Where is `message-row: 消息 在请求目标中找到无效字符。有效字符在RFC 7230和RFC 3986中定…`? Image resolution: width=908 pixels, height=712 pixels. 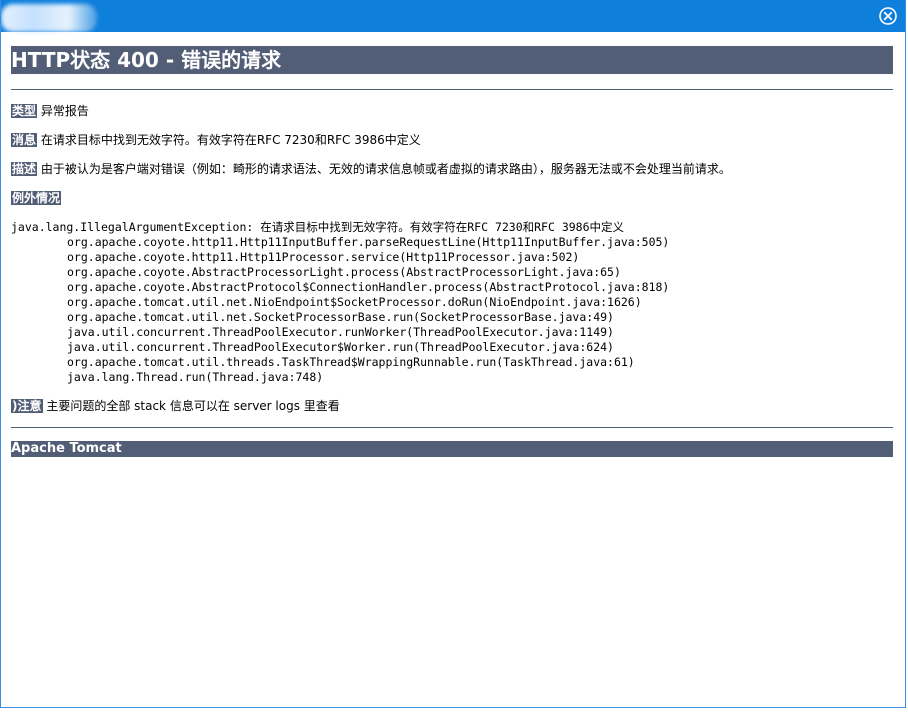
message-row: 消息 在请求目标中找到无效字符。有效字符在RFC 7230和RFC 3986中定… is located at coordinates (452, 140).